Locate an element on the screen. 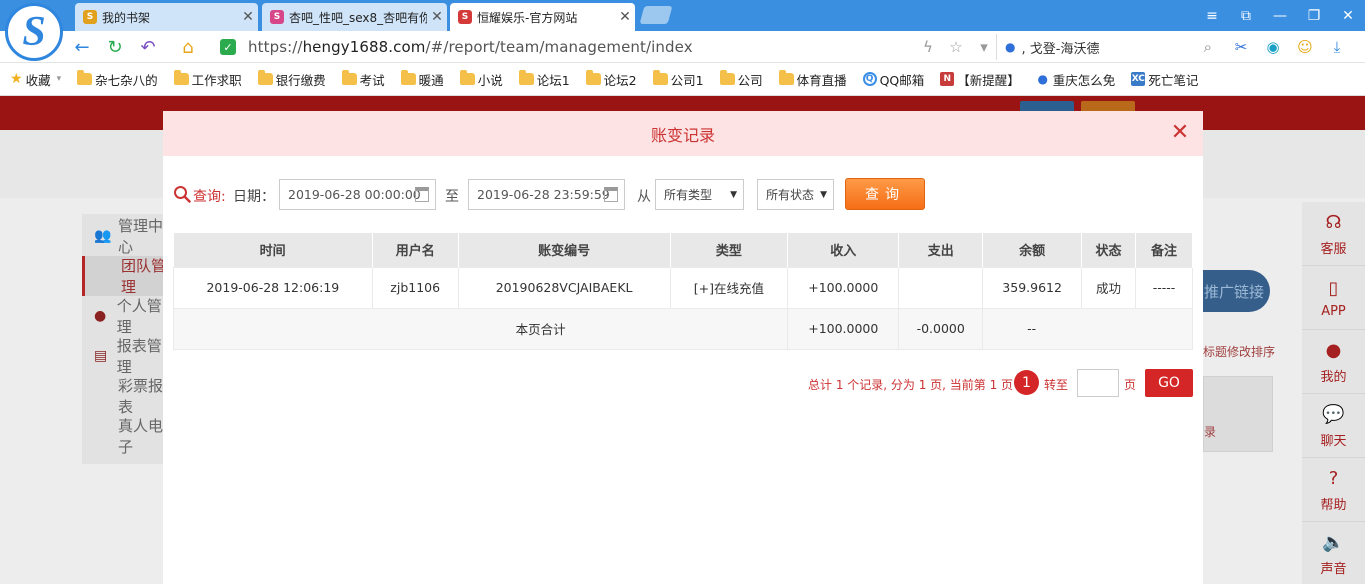 This screenshot has width=1365, height=584. bookmark-qq-mail: Q QQ邮箱 is located at coordinates (893, 79).